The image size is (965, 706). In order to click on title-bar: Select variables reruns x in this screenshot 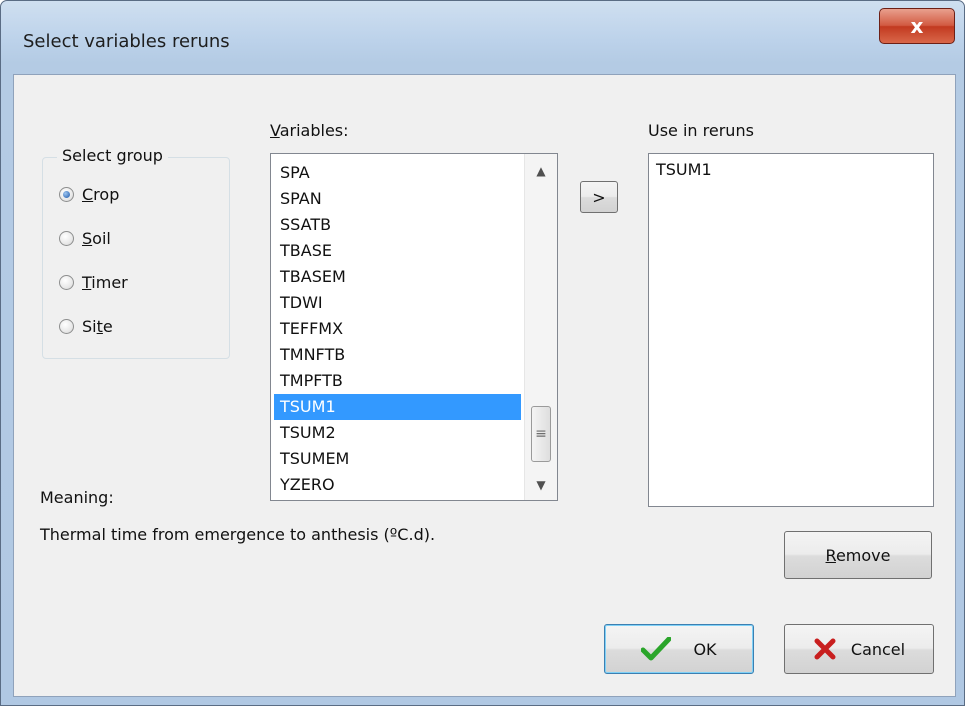, I will do `click(482, 37)`.